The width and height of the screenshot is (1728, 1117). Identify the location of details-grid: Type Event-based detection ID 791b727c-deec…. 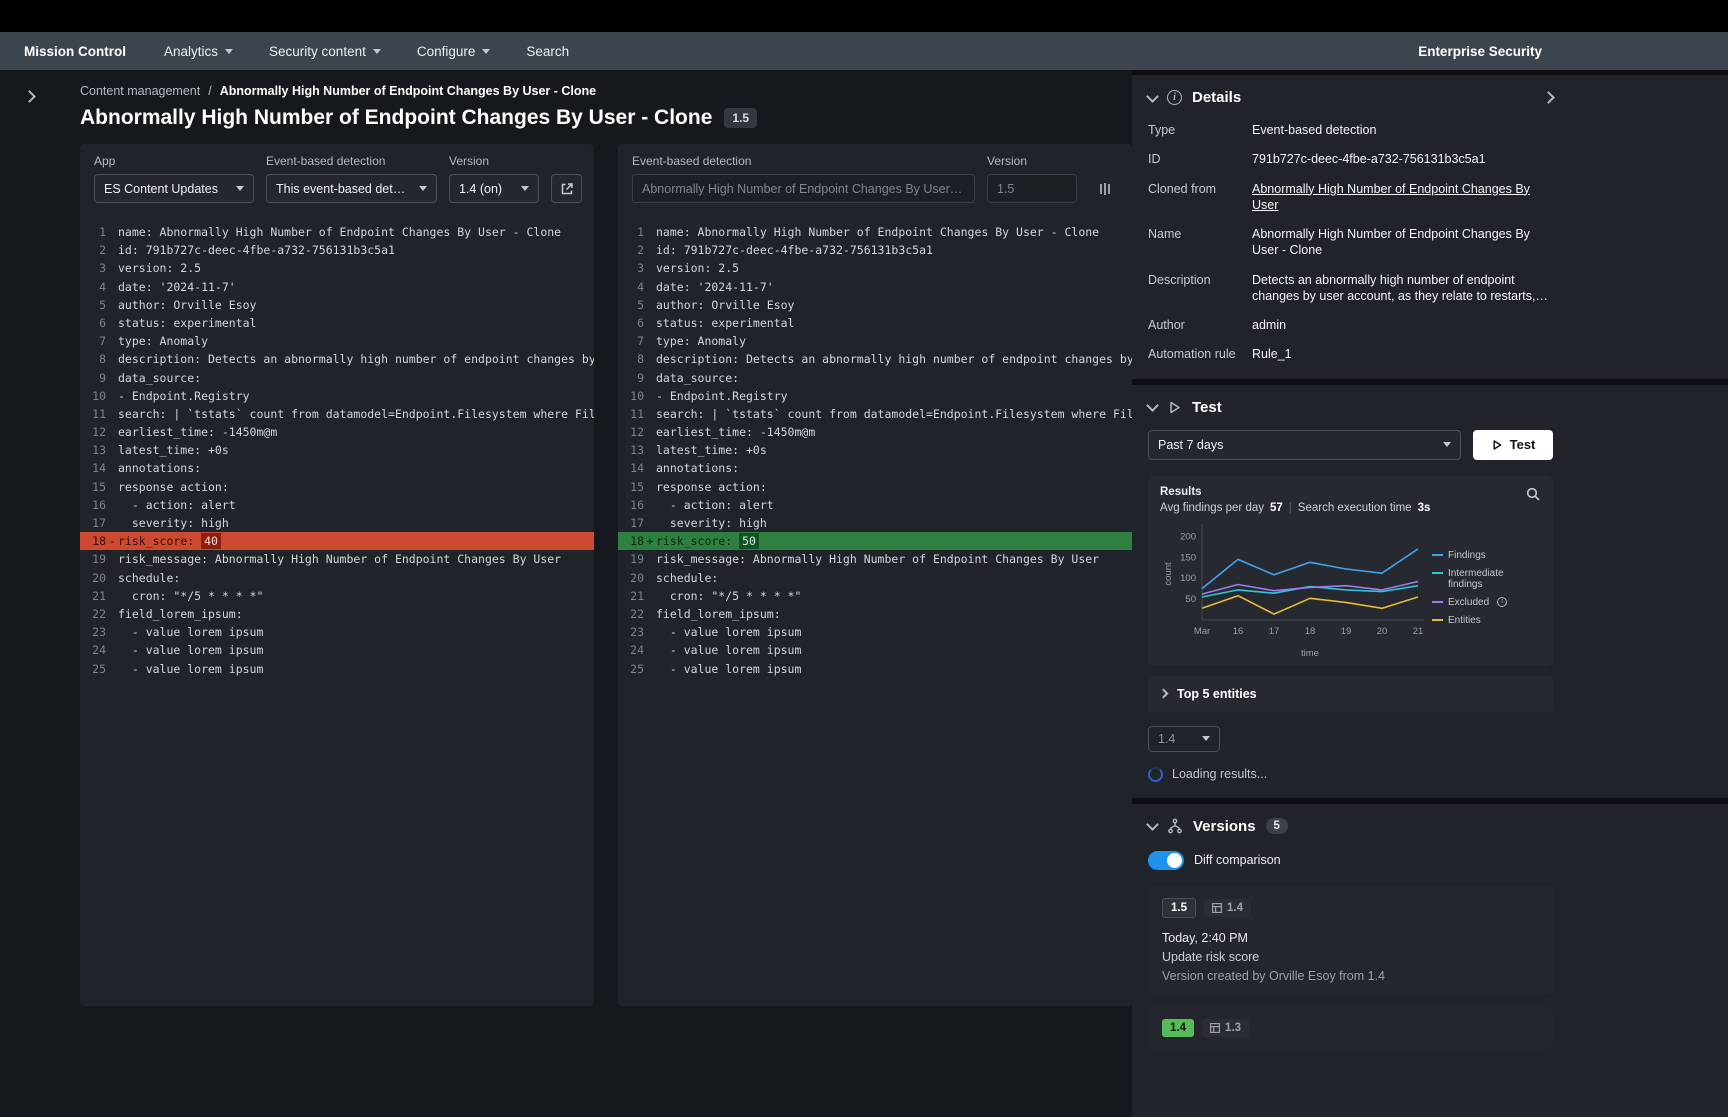
(1350, 242).